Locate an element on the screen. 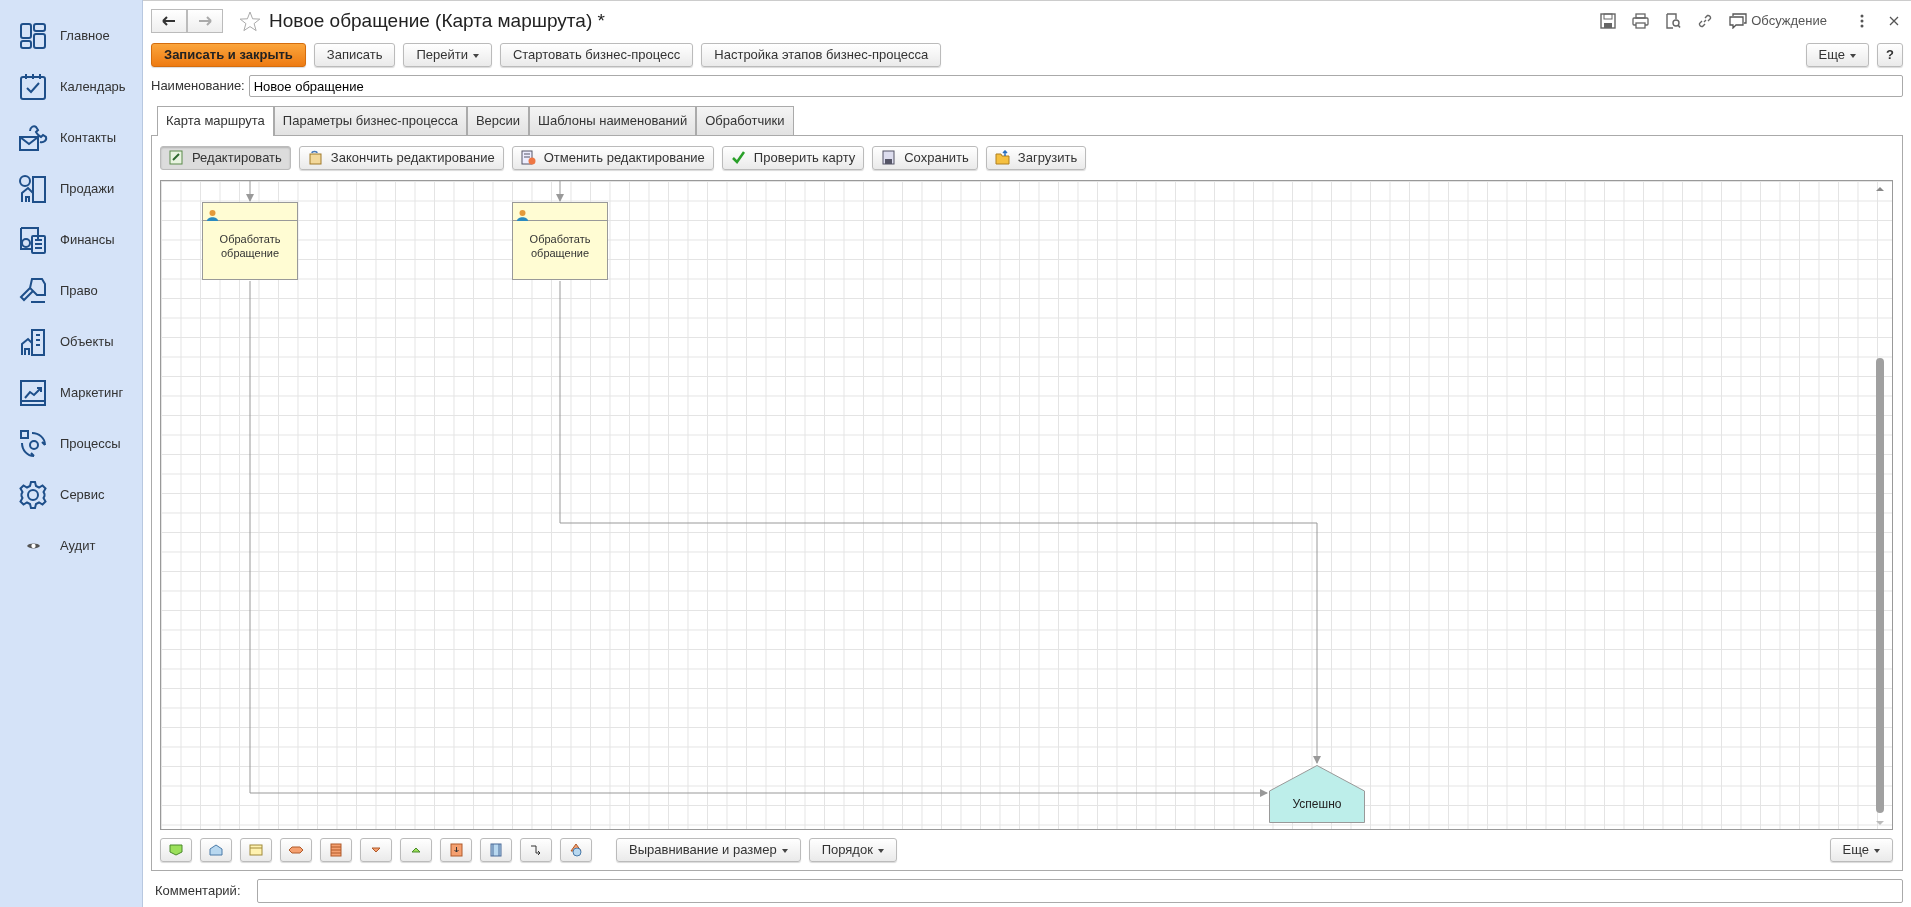 The height and width of the screenshot is (907, 1911). toolbar-button: Перейти is located at coordinates (447, 55).